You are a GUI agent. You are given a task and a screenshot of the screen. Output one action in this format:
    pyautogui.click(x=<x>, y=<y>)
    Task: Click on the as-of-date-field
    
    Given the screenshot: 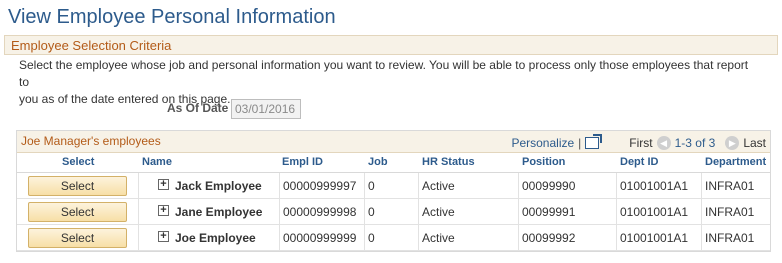 What is the action you would take?
    pyautogui.click(x=266, y=109)
    